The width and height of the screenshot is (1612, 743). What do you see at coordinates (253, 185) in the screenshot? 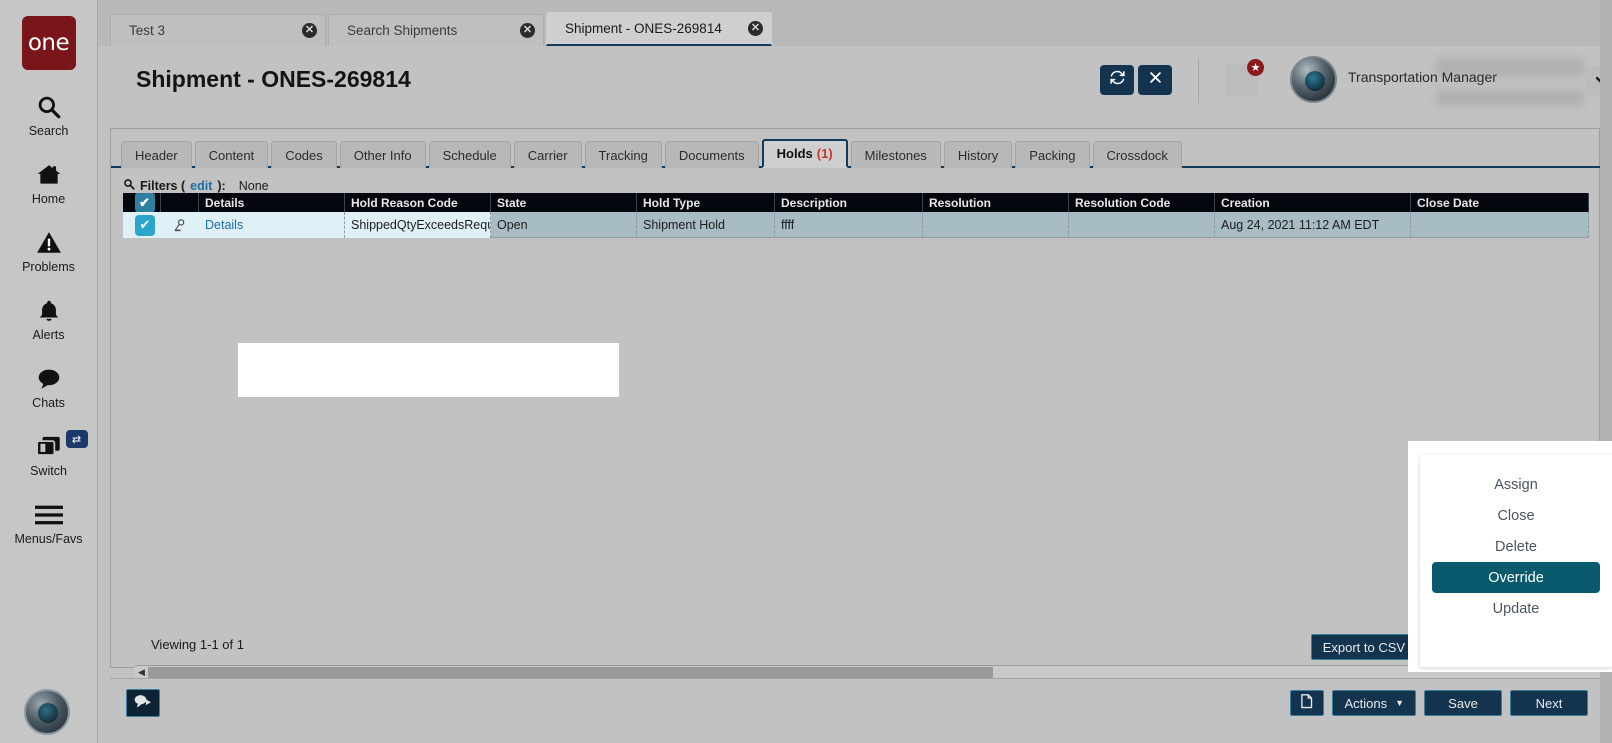
I see `filters-value: None` at bounding box center [253, 185].